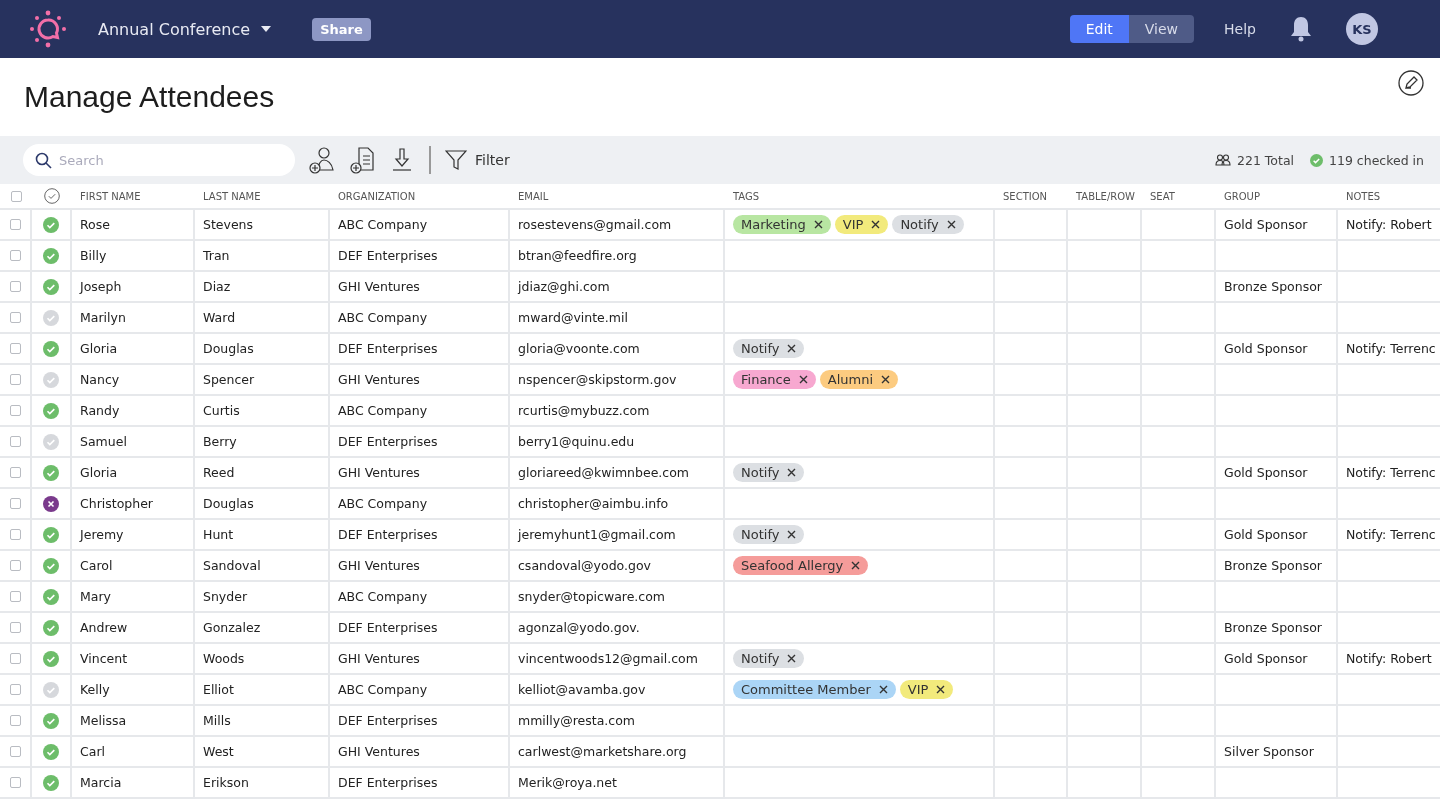 The width and height of the screenshot is (1440, 803). What do you see at coordinates (159, 160) in the screenshot?
I see `search-field: Search` at bounding box center [159, 160].